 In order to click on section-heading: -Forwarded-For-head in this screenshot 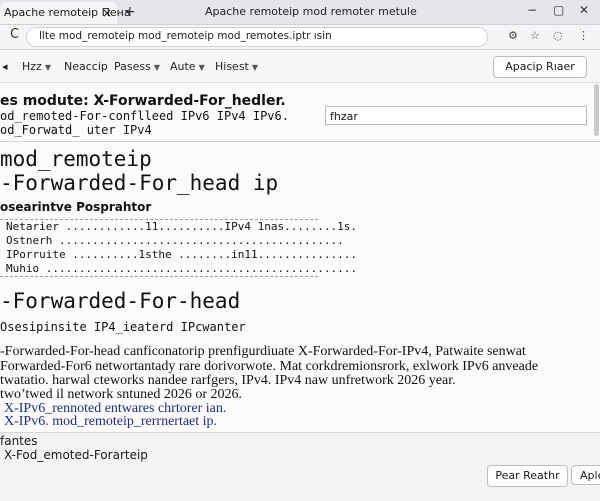, I will do `click(120, 301)`.